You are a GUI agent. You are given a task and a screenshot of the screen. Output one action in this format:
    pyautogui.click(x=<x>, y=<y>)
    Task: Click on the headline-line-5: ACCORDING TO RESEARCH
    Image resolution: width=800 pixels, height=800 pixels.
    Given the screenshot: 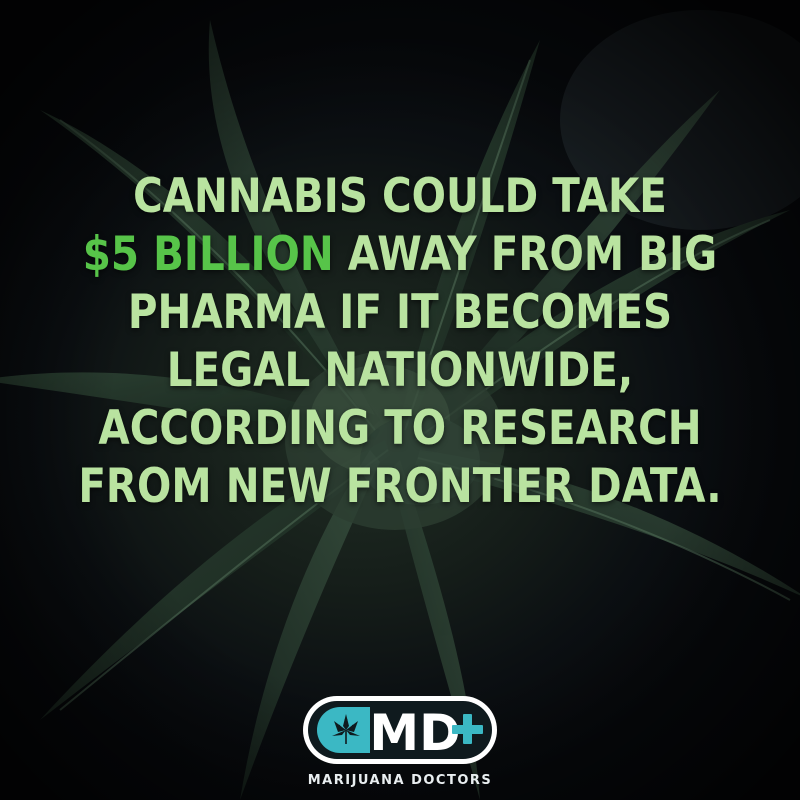 What is the action you would take?
    pyautogui.click(x=400, y=428)
    